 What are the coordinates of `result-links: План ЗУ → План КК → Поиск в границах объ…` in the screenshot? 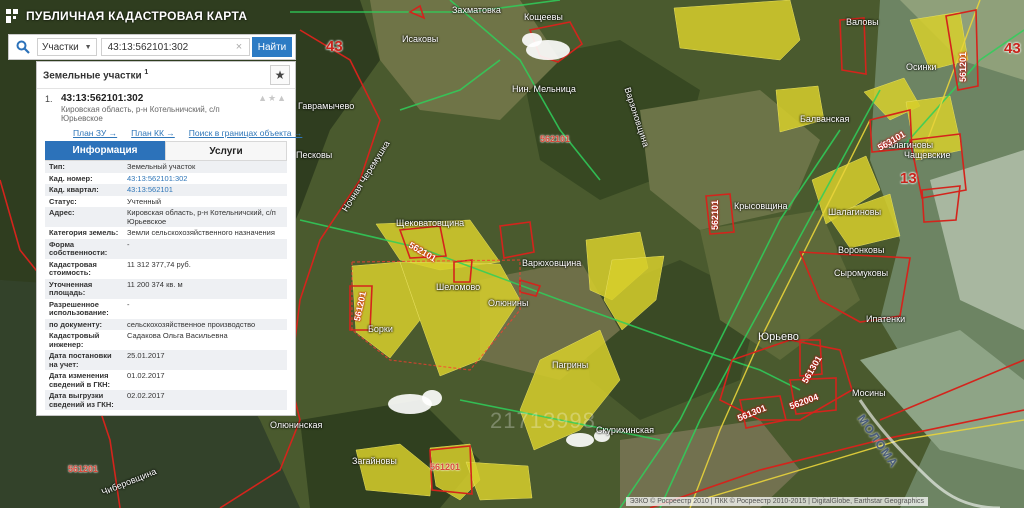 It's located at (187, 133).